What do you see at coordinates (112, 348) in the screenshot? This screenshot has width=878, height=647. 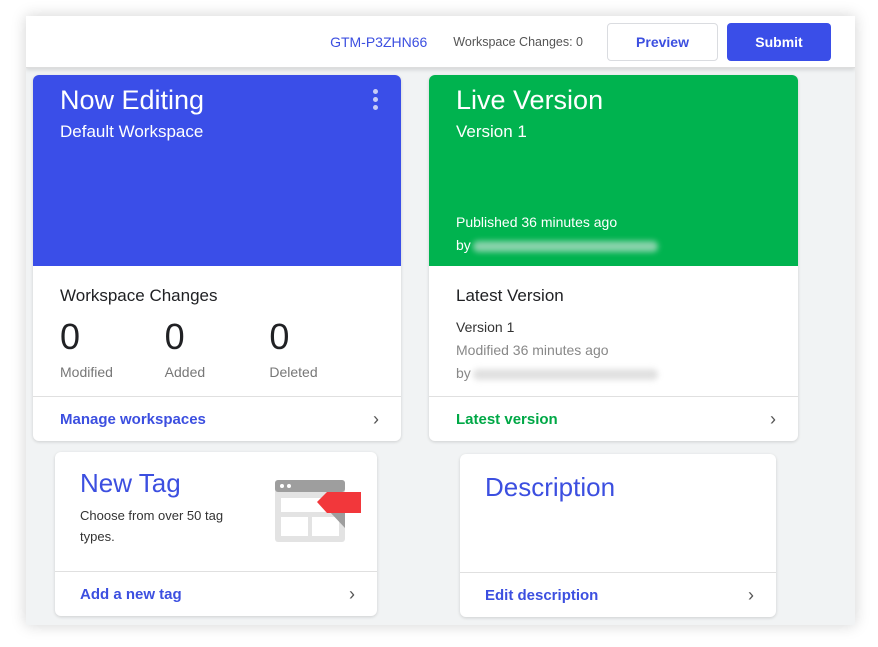 I see `stat-modified: 0 Modified` at bounding box center [112, 348].